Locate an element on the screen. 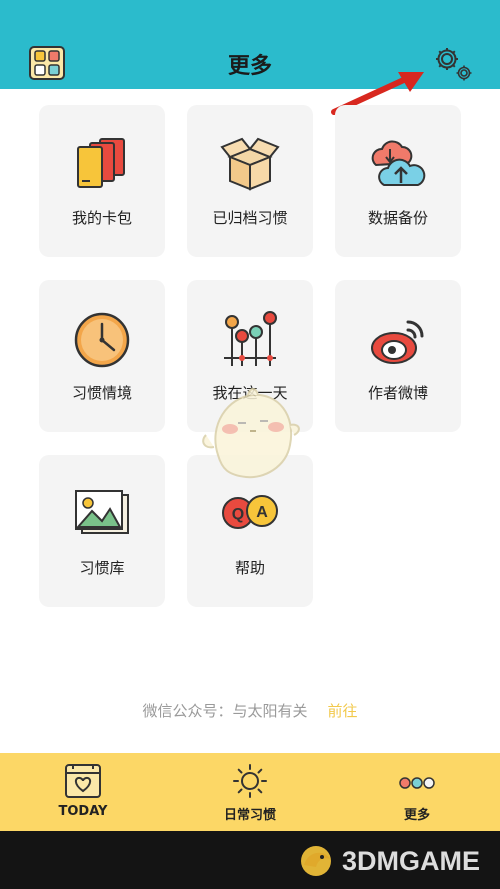 The height and width of the screenshot is (889, 500). bottom-tab-bar: TODAY 日常习惯 更多 is located at coordinates (250, 792).